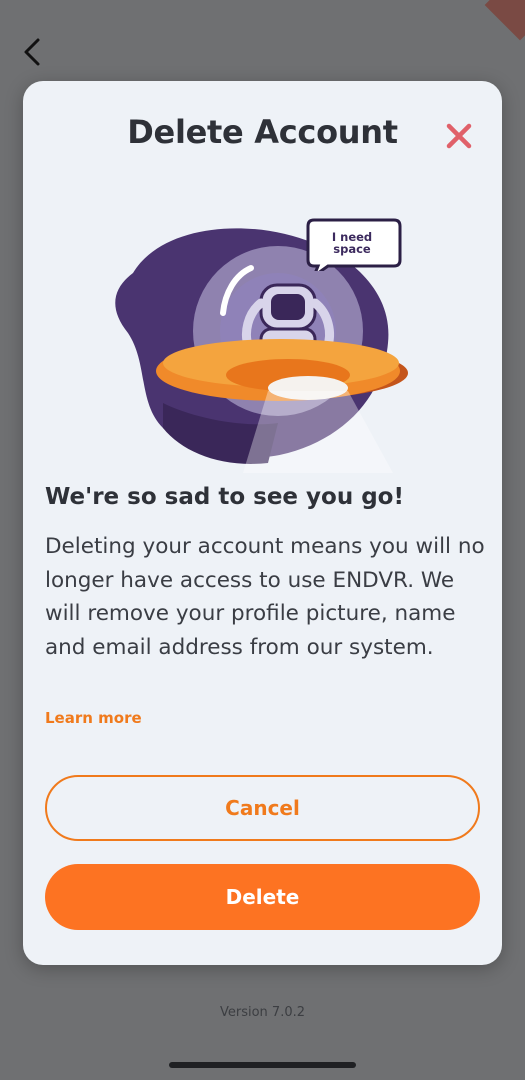  I want to click on close-icon, so click(459, 136).